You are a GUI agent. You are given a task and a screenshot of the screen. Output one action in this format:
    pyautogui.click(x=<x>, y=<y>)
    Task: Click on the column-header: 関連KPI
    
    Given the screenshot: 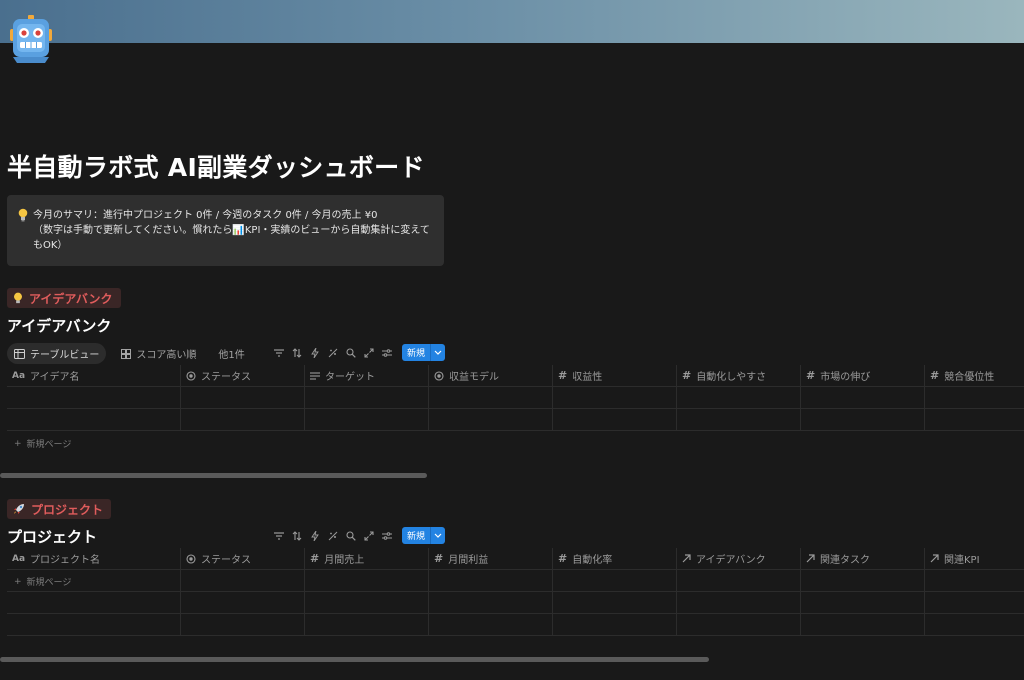 What is the action you would take?
    pyautogui.click(x=974, y=558)
    